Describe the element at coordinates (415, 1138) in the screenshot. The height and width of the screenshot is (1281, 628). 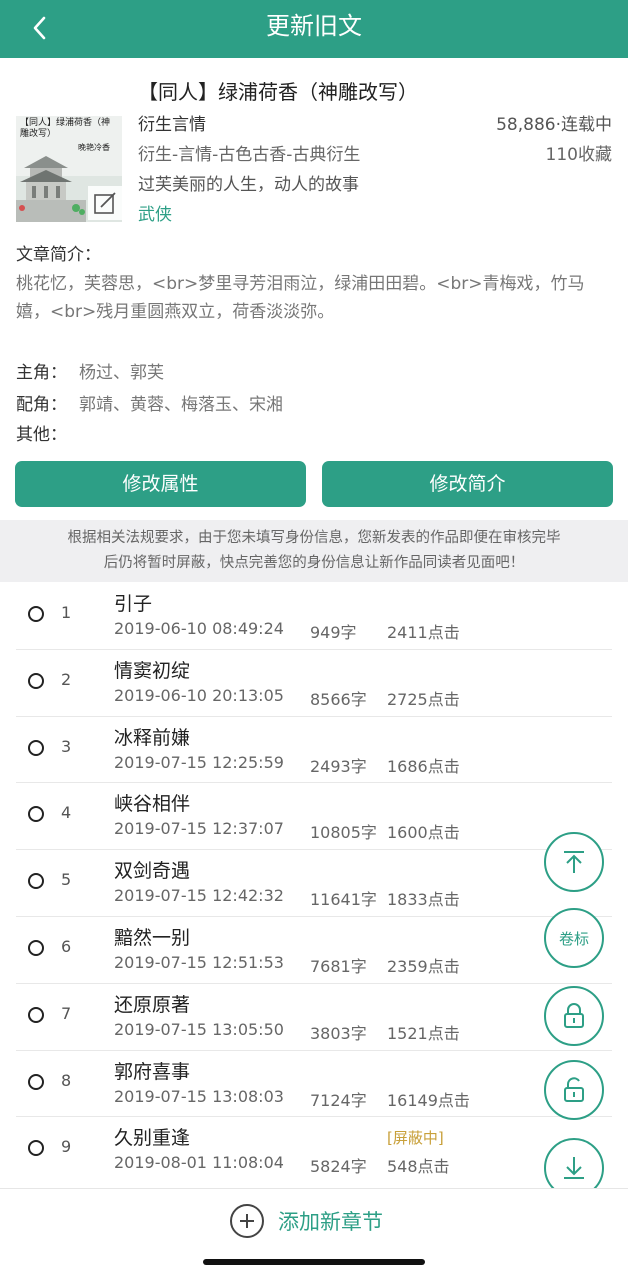
I see `chapter-status-badge: [屏蔽中]` at that location.